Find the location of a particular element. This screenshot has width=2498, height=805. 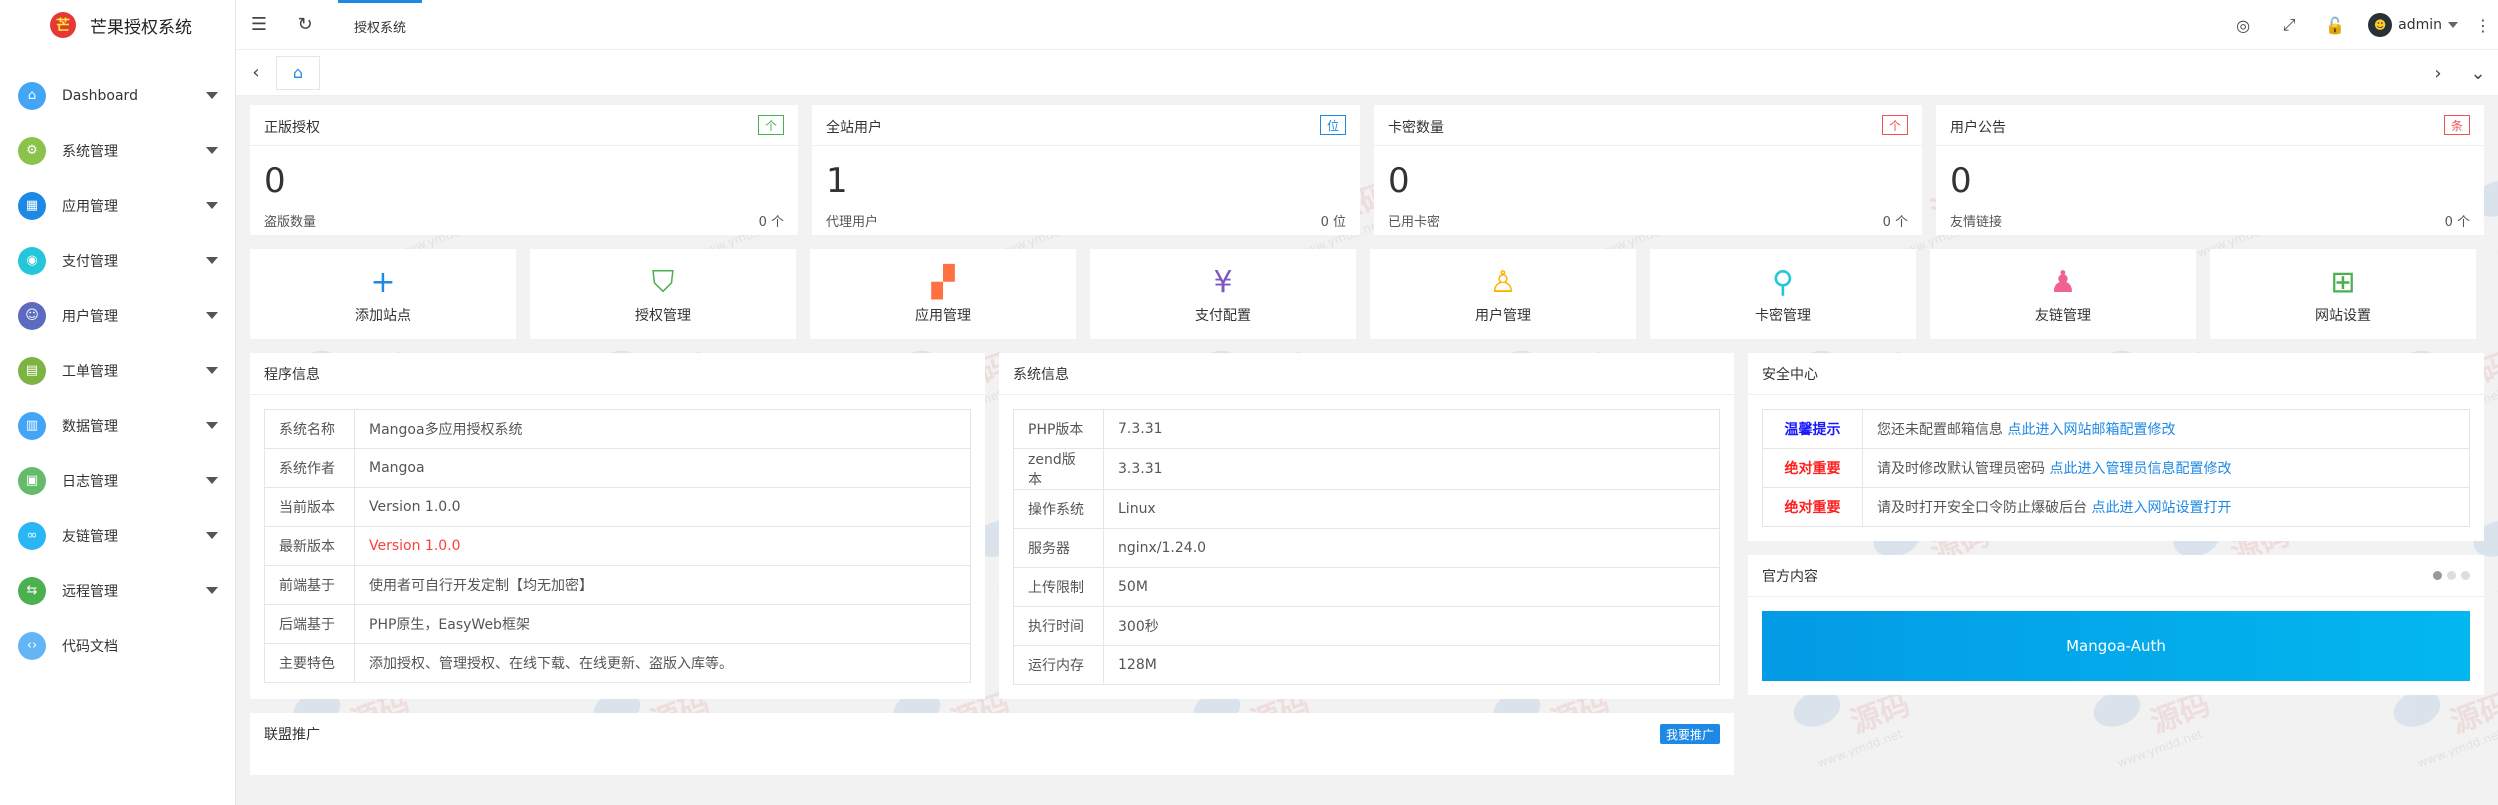

sidebar-item-label: 应用管理 is located at coordinates (90, 206).